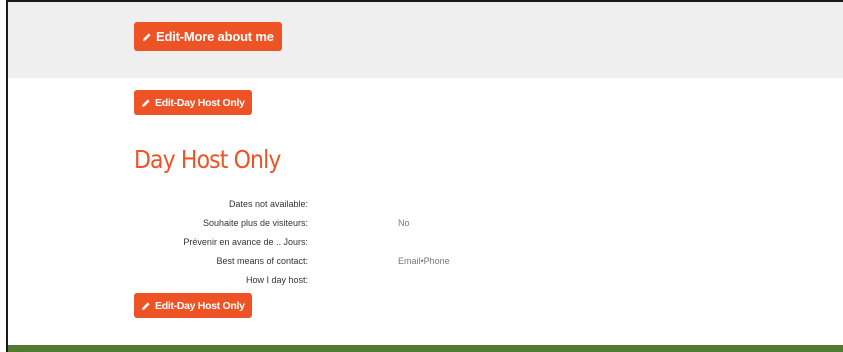 The height and width of the screenshot is (352, 843). I want to click on edit-more-about-me-label: Edit-More about me, so click(215, 36).